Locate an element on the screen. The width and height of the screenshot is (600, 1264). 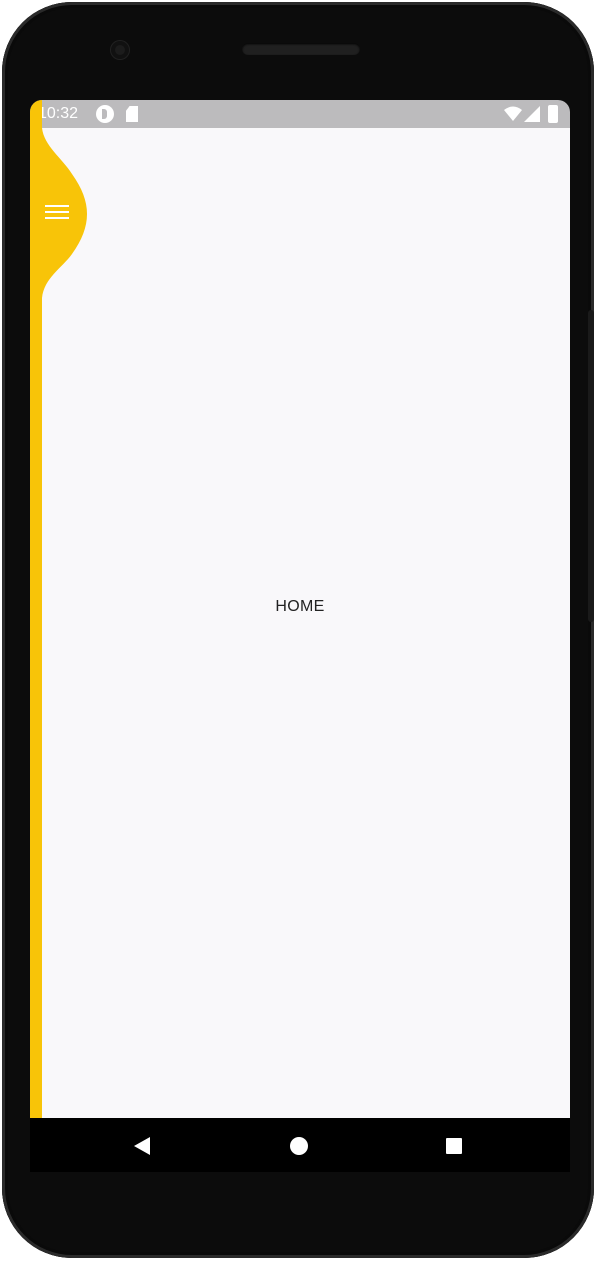
home-icon is located at coordinates (299, 1146).